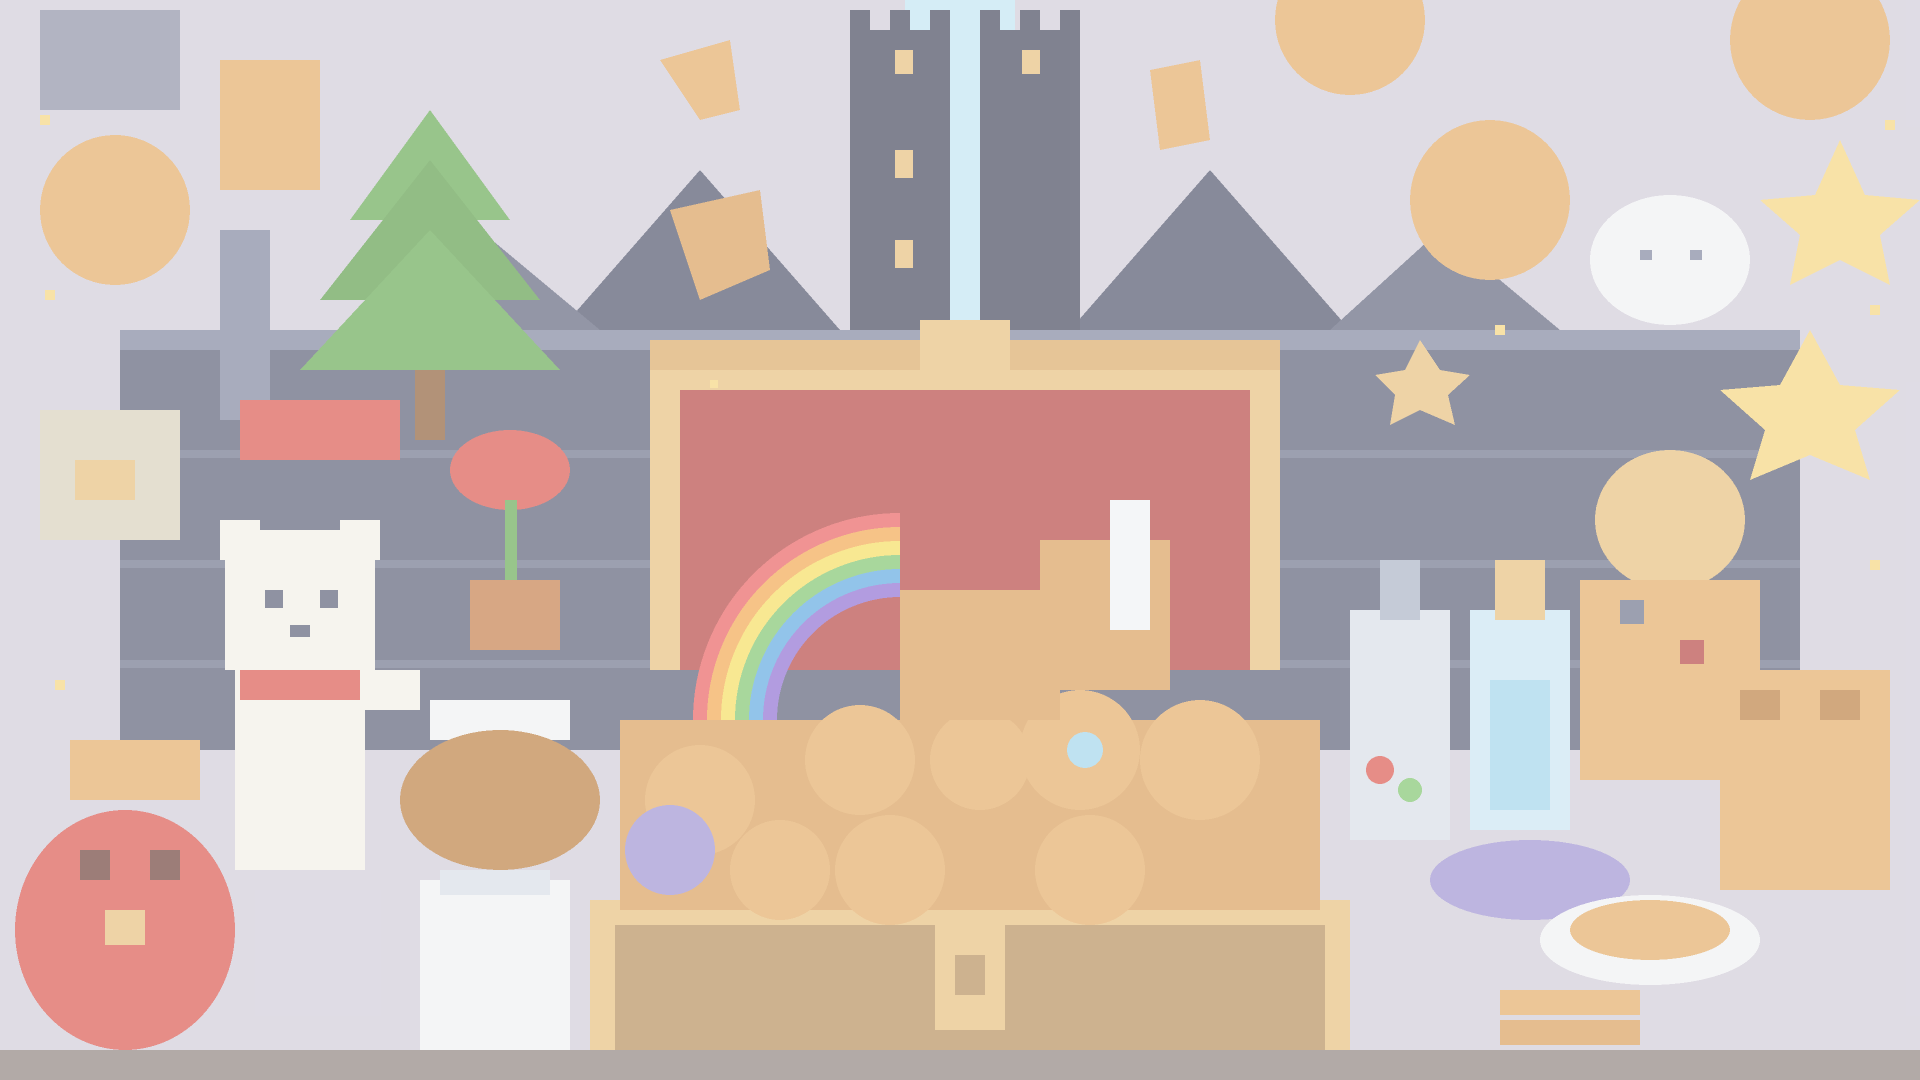 This screenshot has height=1080, width=1920. I want to click on floor, so click(960, 1065).